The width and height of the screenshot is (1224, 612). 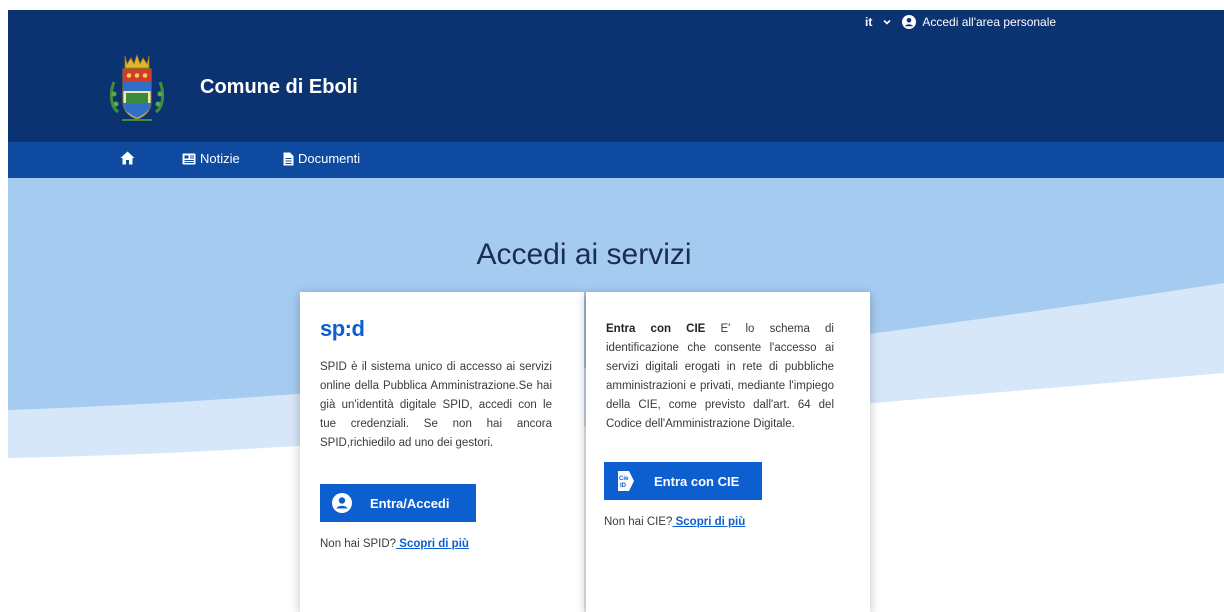 What do you see at coordinates (868, 22) in the screenshot?
I see `language-selector: it` at bounding box center [868, 22].